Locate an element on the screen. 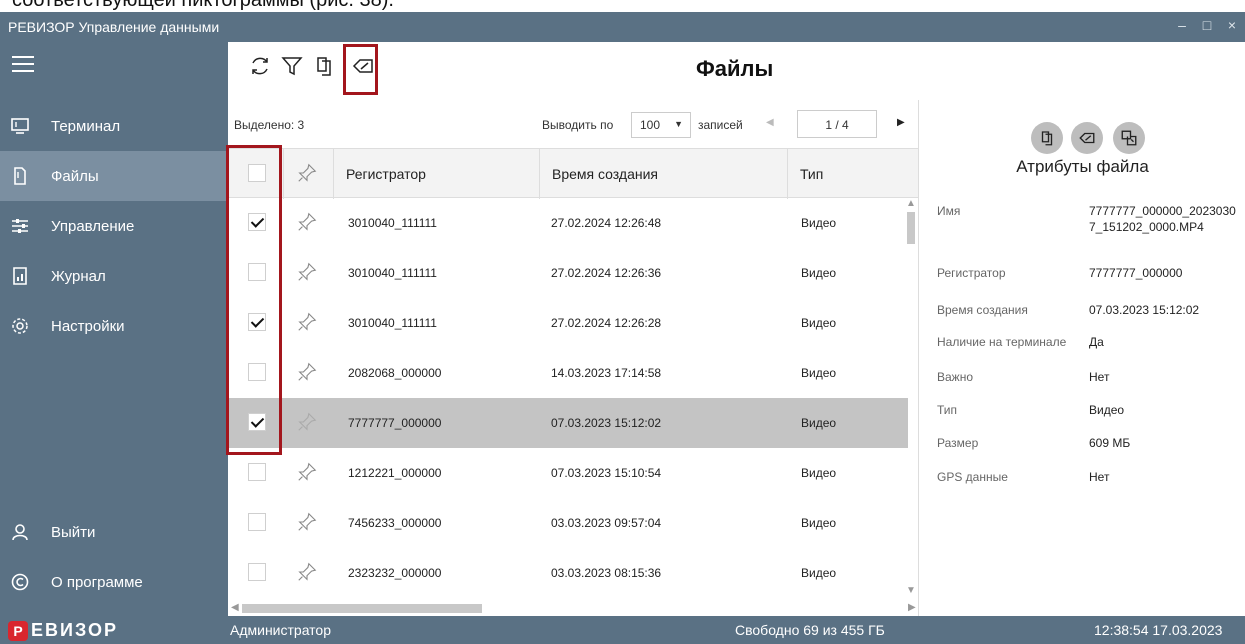 The image size is (1245, 644). logout-label: Выйти is located at coordinates (73, 532).